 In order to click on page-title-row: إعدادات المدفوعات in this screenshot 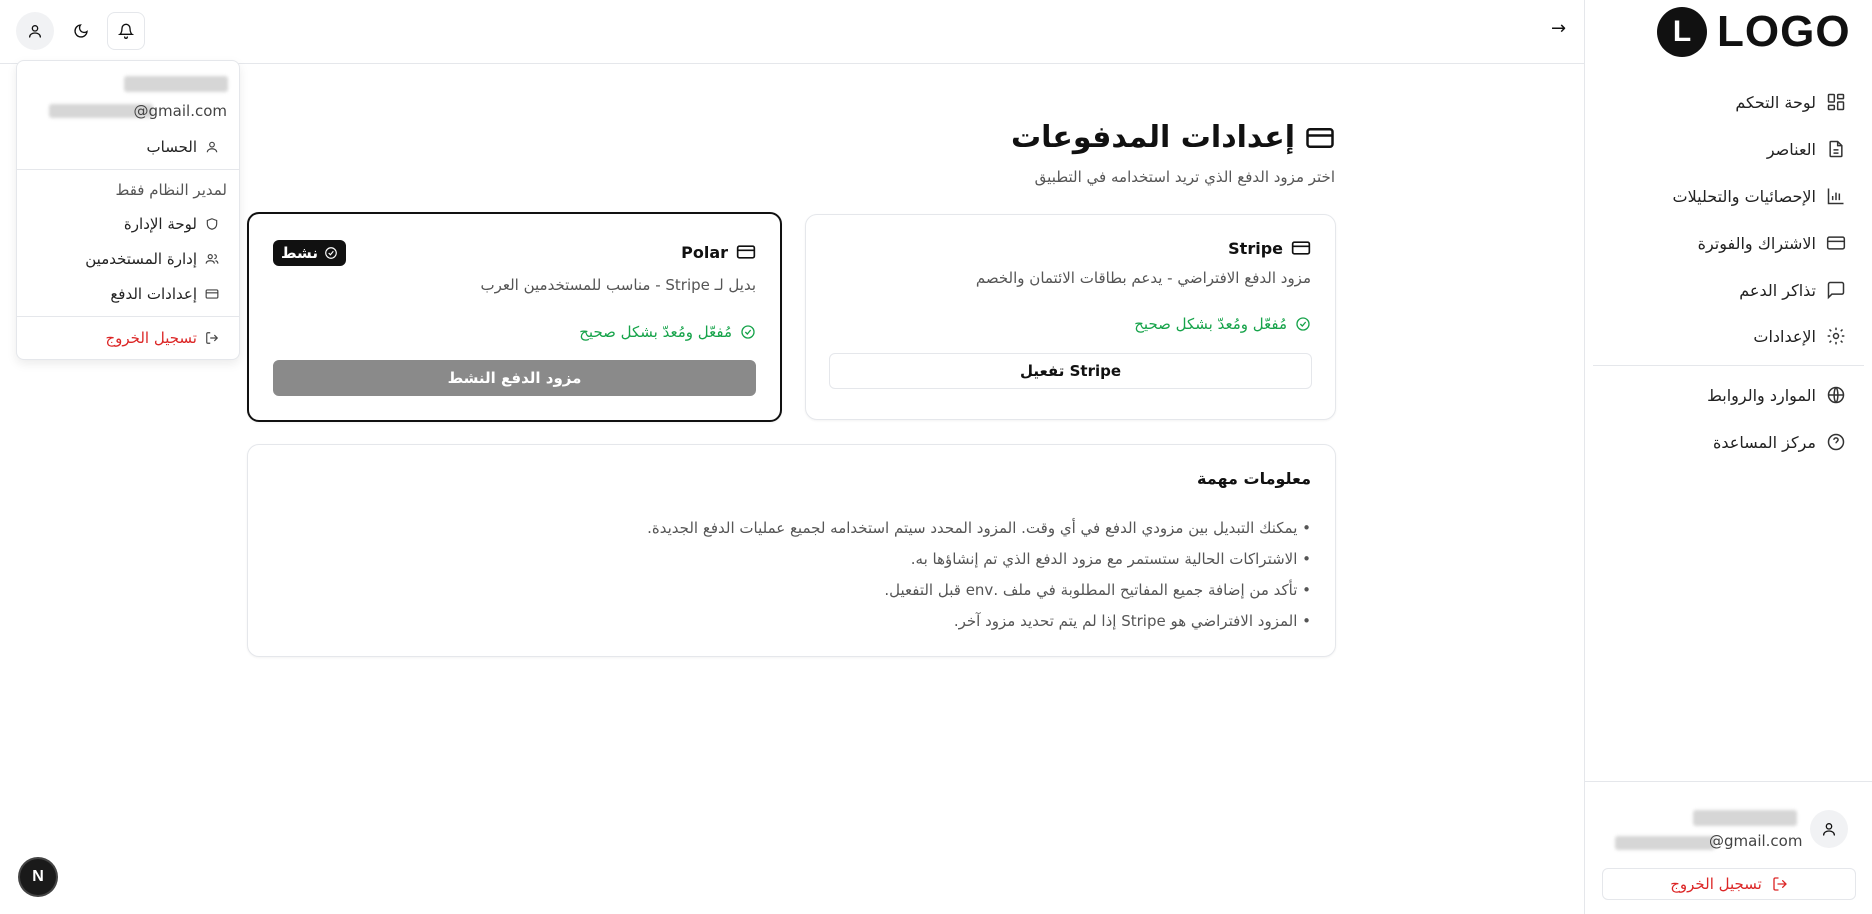, I will do `click(1173, 137)`.